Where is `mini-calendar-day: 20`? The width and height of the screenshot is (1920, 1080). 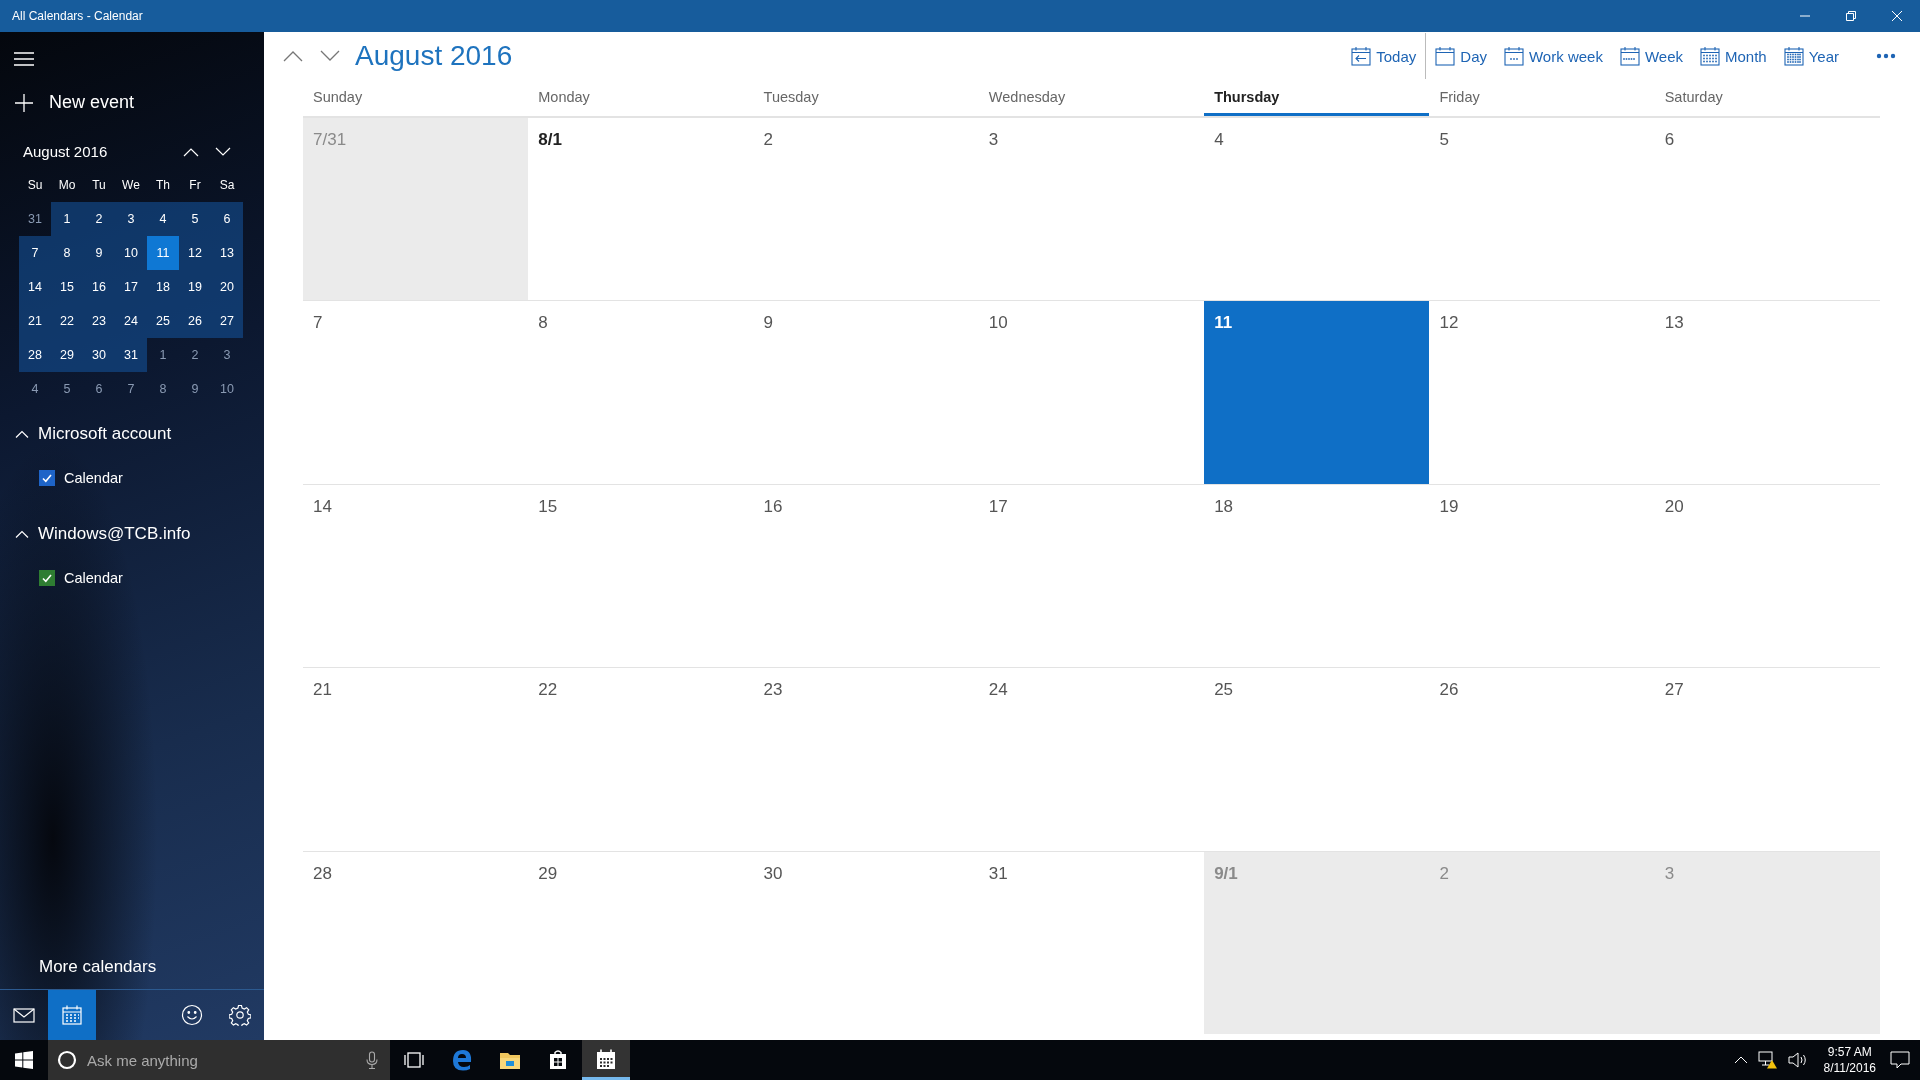
mini-calendar-day: 20 is located at coordinates (227, 287).